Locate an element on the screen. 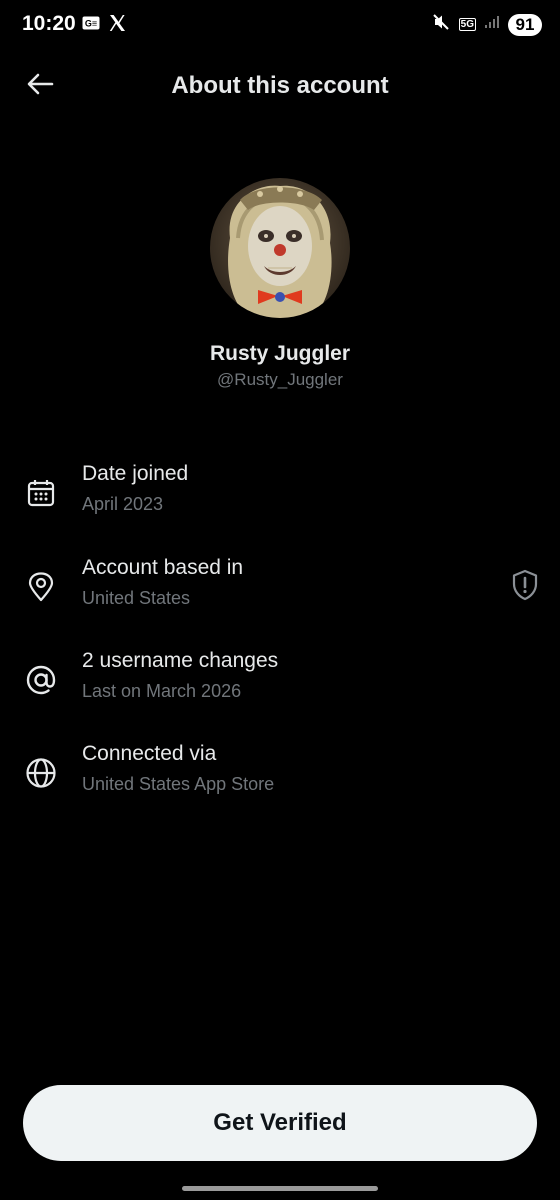 Image resolution: width=560 pixels, height=1200 pixels. display-name: Rusty Juggler is located at coordinates (280, 353).